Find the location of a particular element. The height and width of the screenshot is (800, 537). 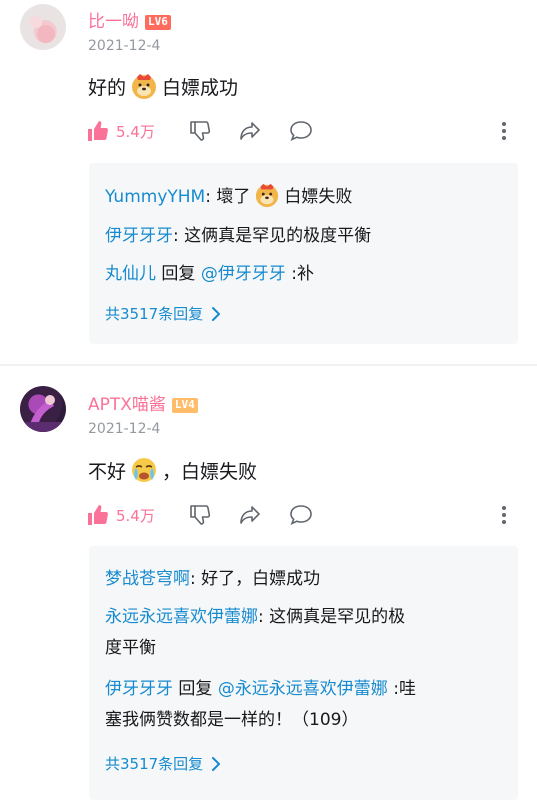

comment-text: 好的 白嫖成功 is located at coordinates (163, 86).